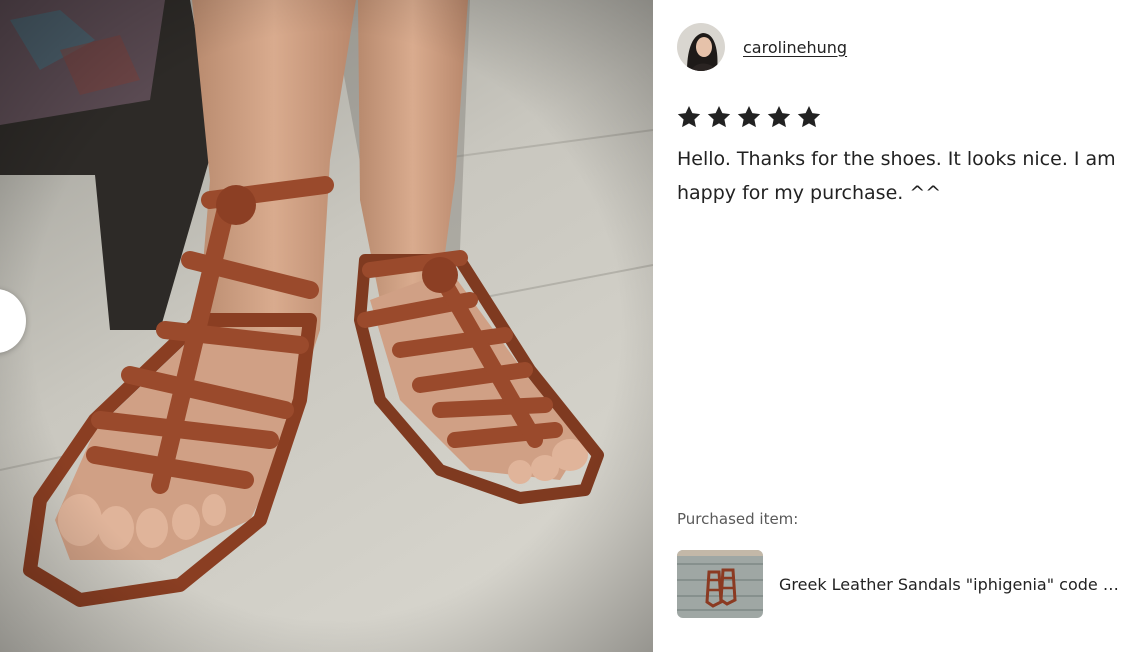 This screenshot has height=652, width=1128. I want to click on star-rating, so click(749, 117).